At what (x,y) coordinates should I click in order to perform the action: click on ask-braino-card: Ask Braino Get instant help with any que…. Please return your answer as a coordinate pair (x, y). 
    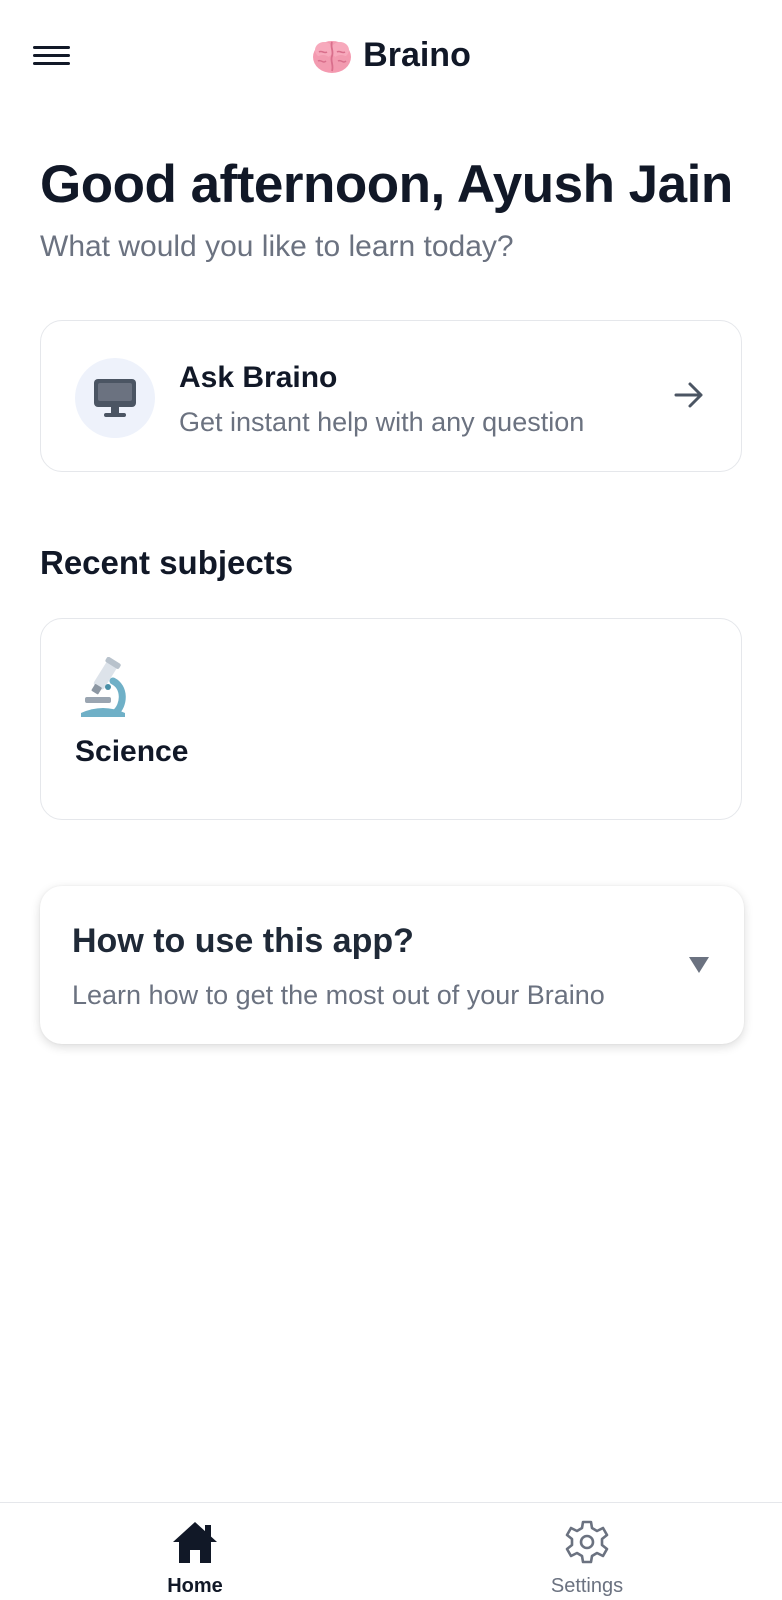
    Looking at the image, I should click on (391, 396).